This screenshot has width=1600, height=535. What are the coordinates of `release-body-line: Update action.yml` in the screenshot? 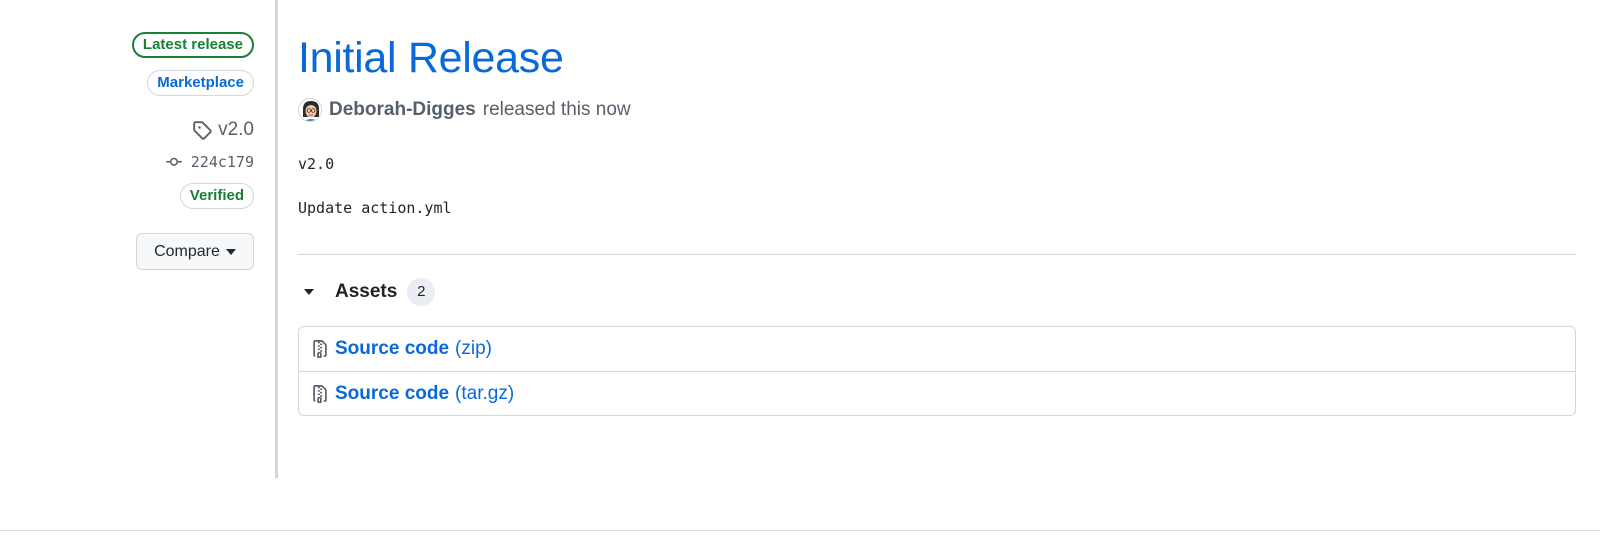 It's located at (375, 208).